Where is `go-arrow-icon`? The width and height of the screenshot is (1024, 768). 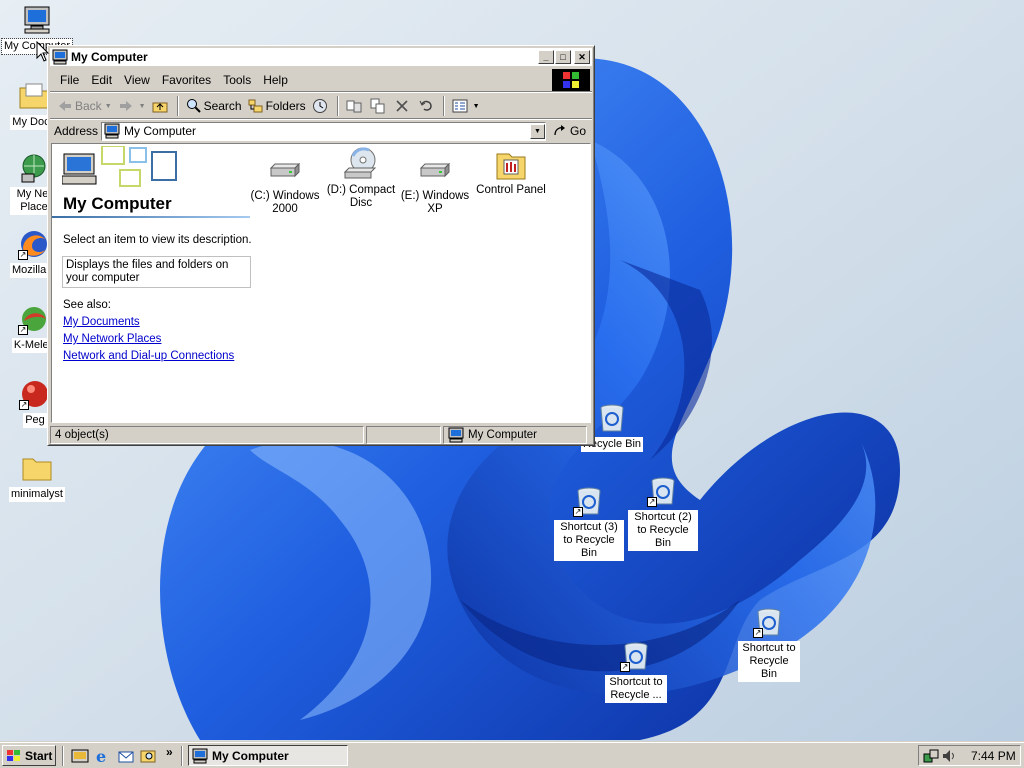
go-arrow-icon is located at coordinates (559, 130).